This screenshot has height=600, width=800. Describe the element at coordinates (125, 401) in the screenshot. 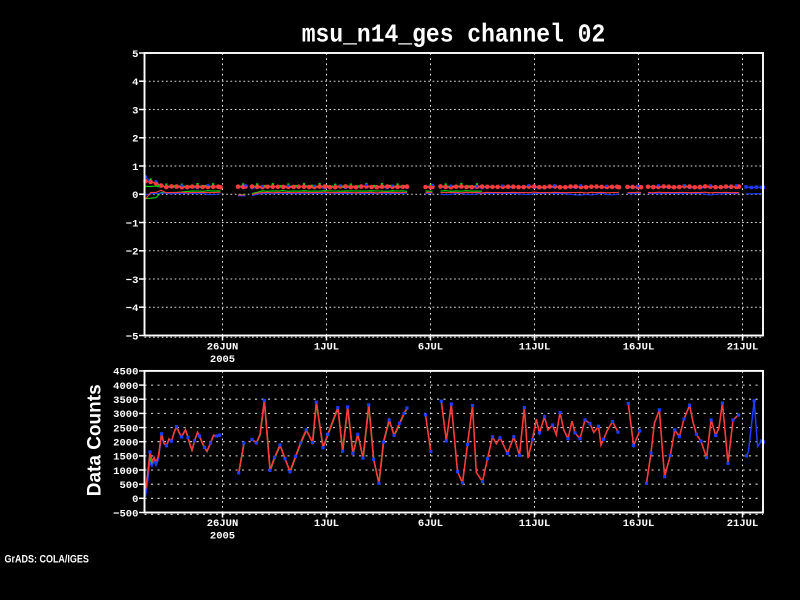

I see `svg-text: 3500` at that location.